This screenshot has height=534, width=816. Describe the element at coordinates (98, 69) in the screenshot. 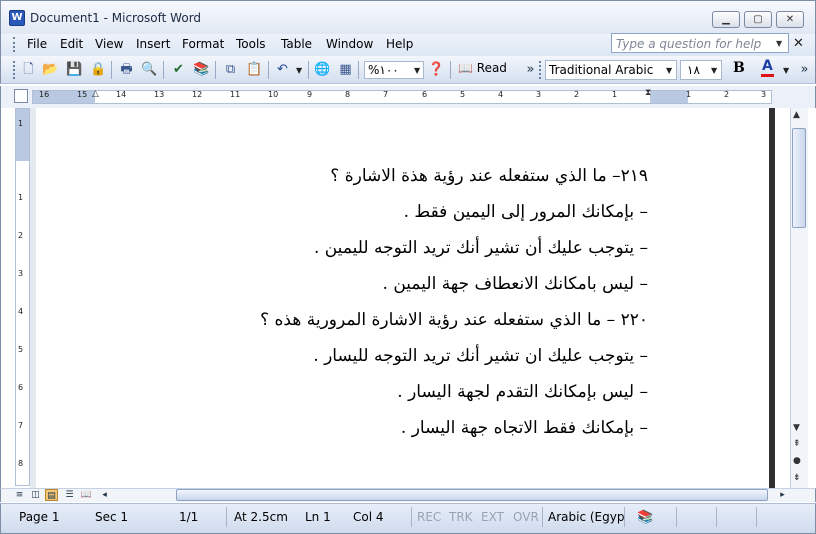

I see `permission-icon: 🔒` at that location.